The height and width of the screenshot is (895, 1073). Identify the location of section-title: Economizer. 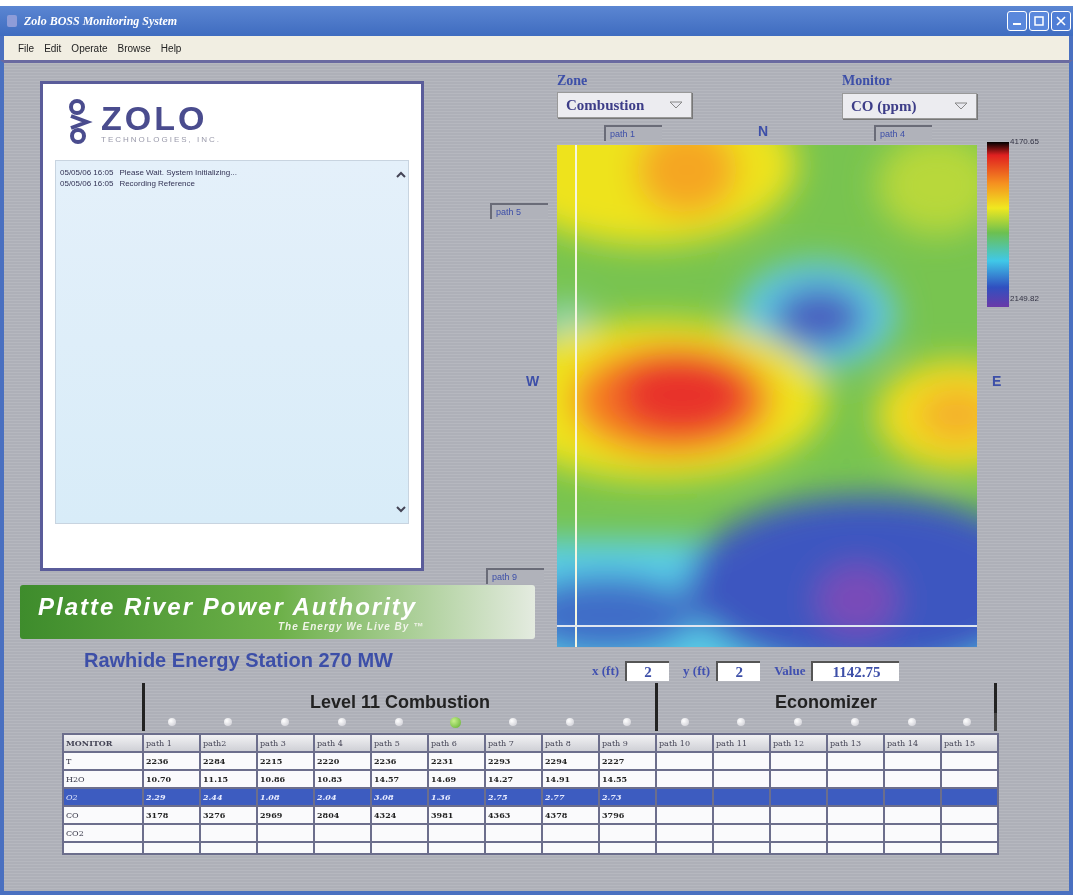
(826, 702).